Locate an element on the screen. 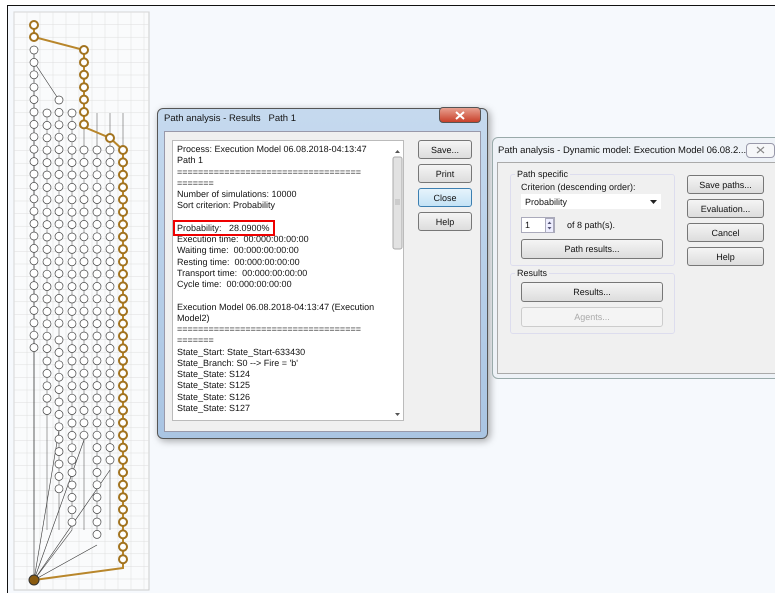  result-line: Sort criterion: Probability is located at coordinates (226, 205).